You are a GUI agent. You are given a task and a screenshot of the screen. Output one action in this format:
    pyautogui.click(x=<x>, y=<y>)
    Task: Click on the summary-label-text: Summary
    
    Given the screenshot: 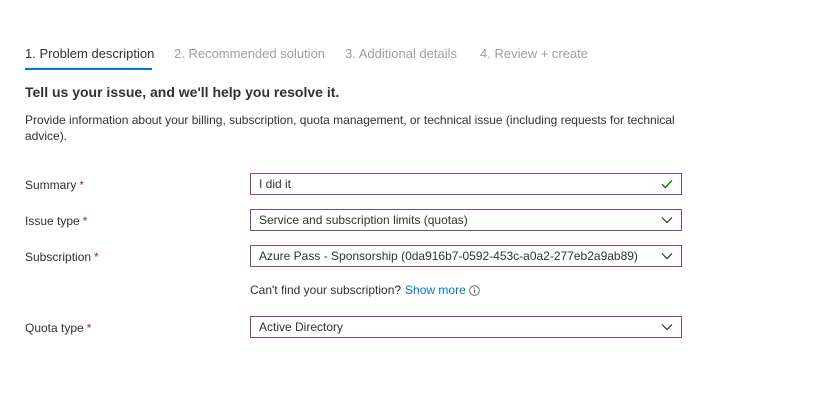 What is the action you would take?
    pyautogui.click(x=51, y=185)
    